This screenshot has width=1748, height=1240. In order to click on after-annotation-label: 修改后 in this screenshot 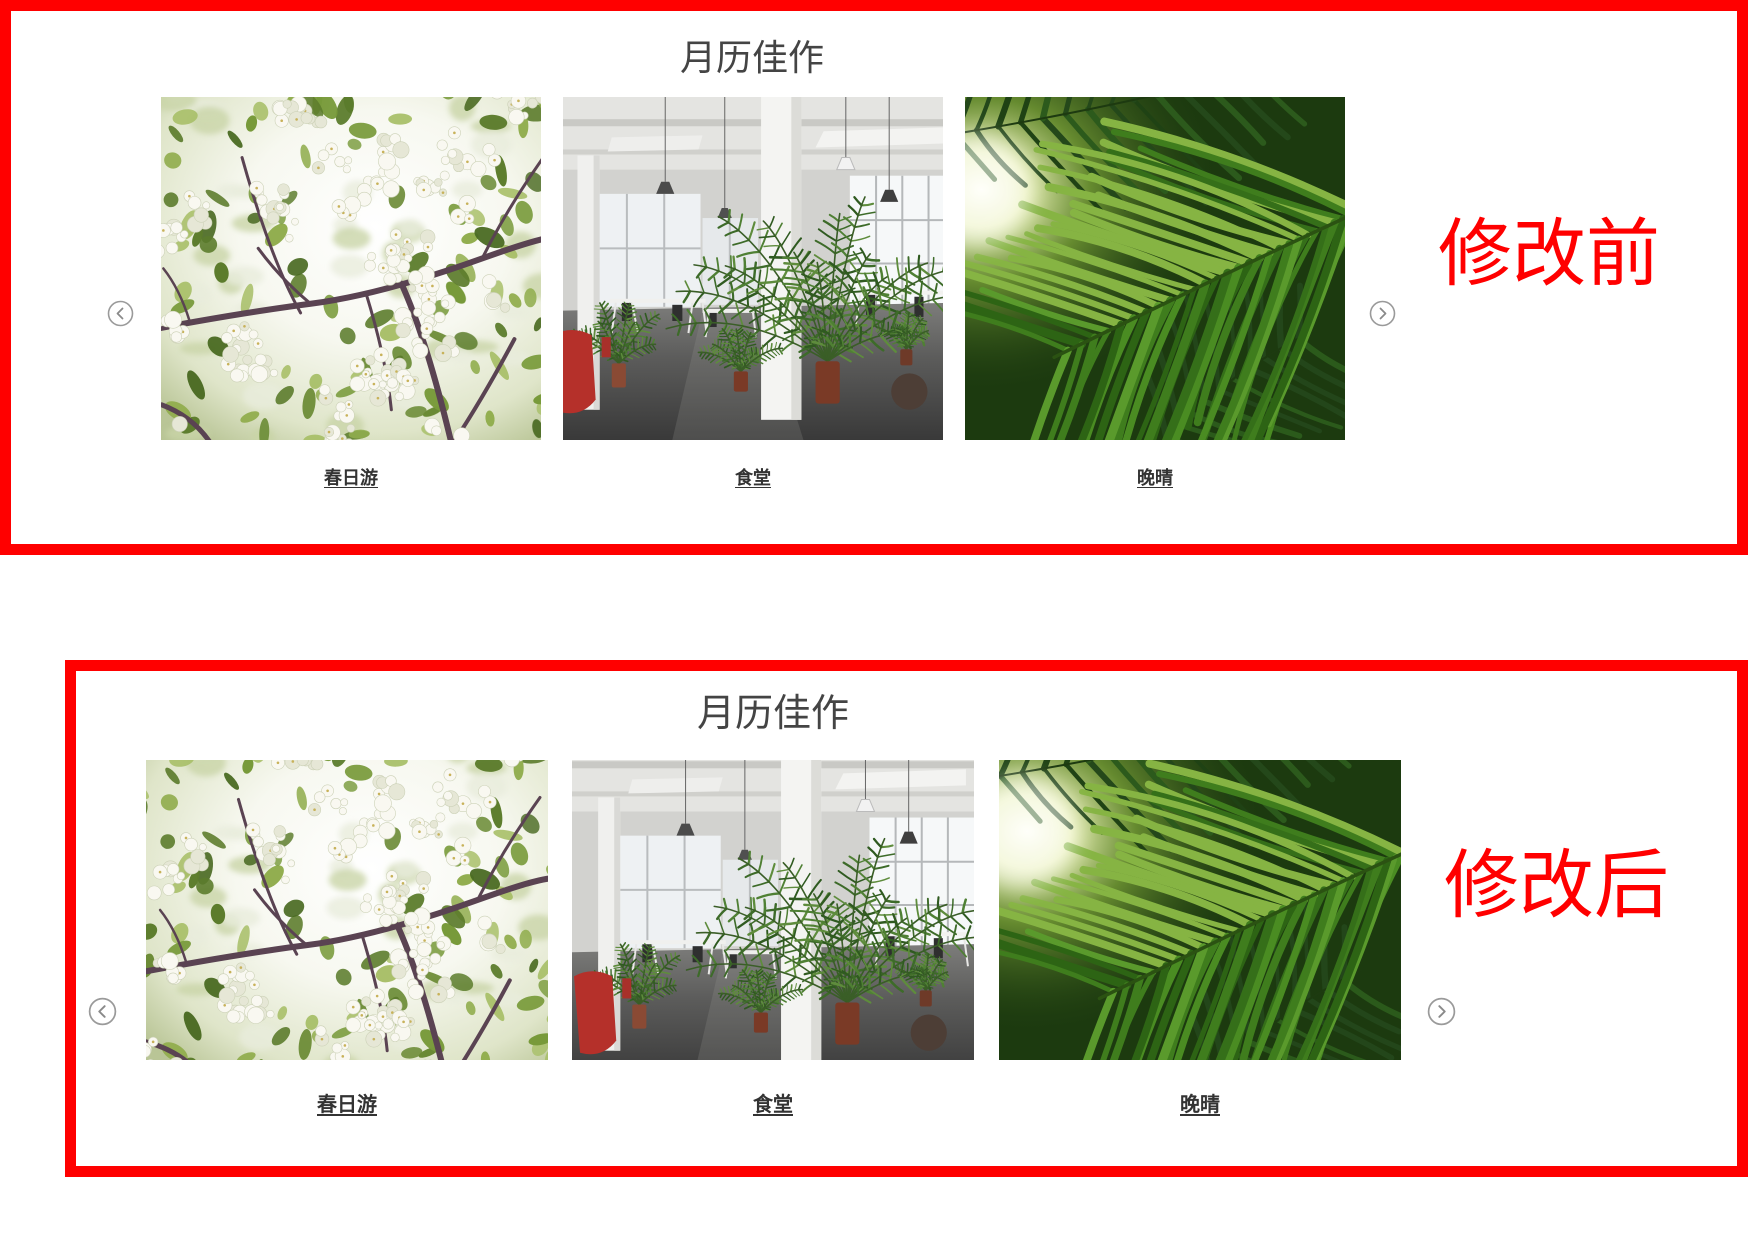, I will do `click(1557, 886)`.